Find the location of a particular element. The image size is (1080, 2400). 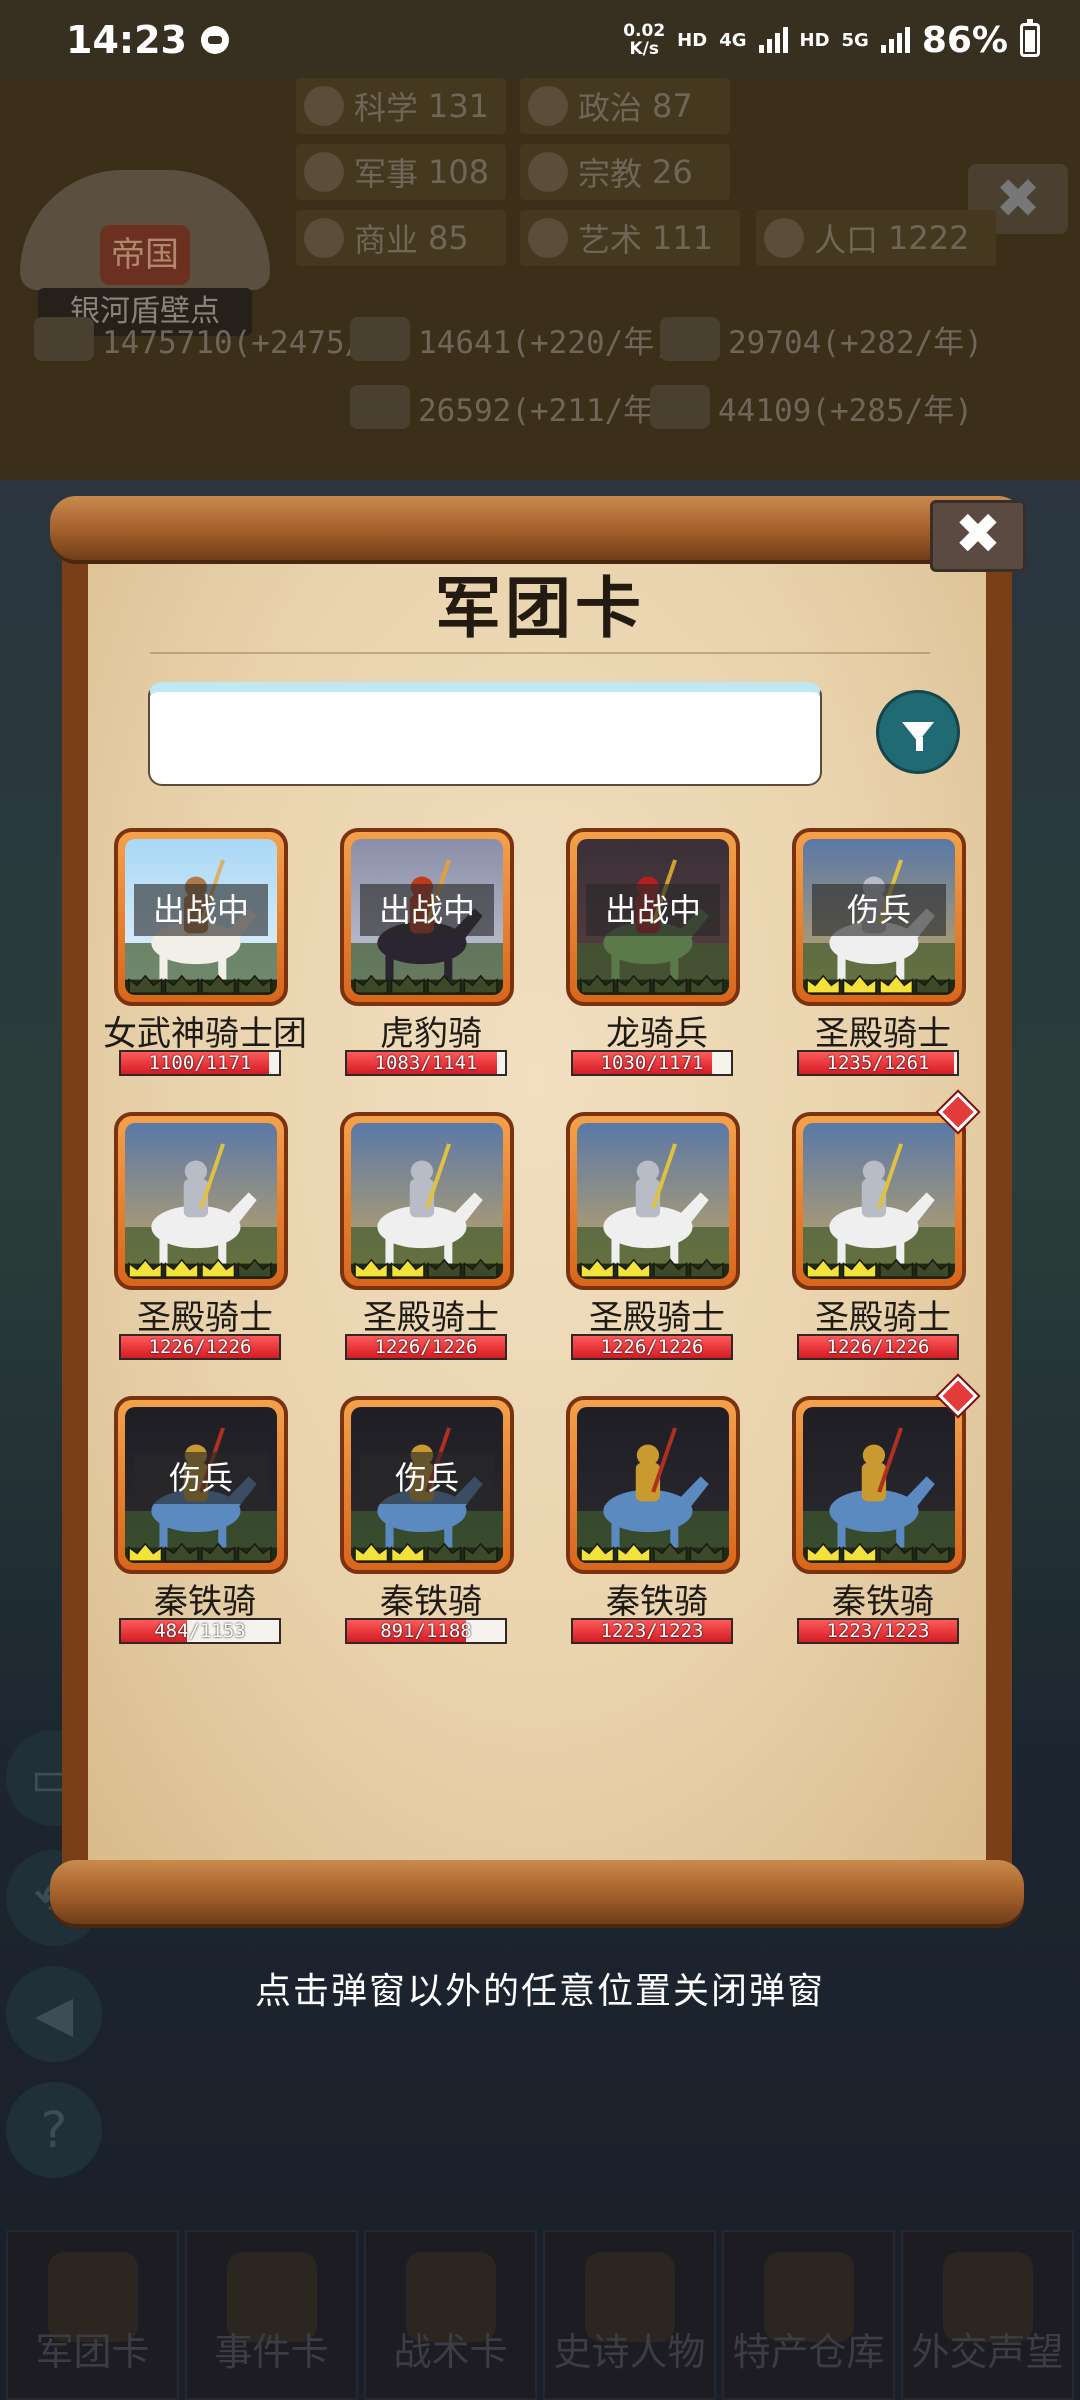

legion-card: 伤兵圣殿骑士 1235/1261 is located at coordinates (883, 952).